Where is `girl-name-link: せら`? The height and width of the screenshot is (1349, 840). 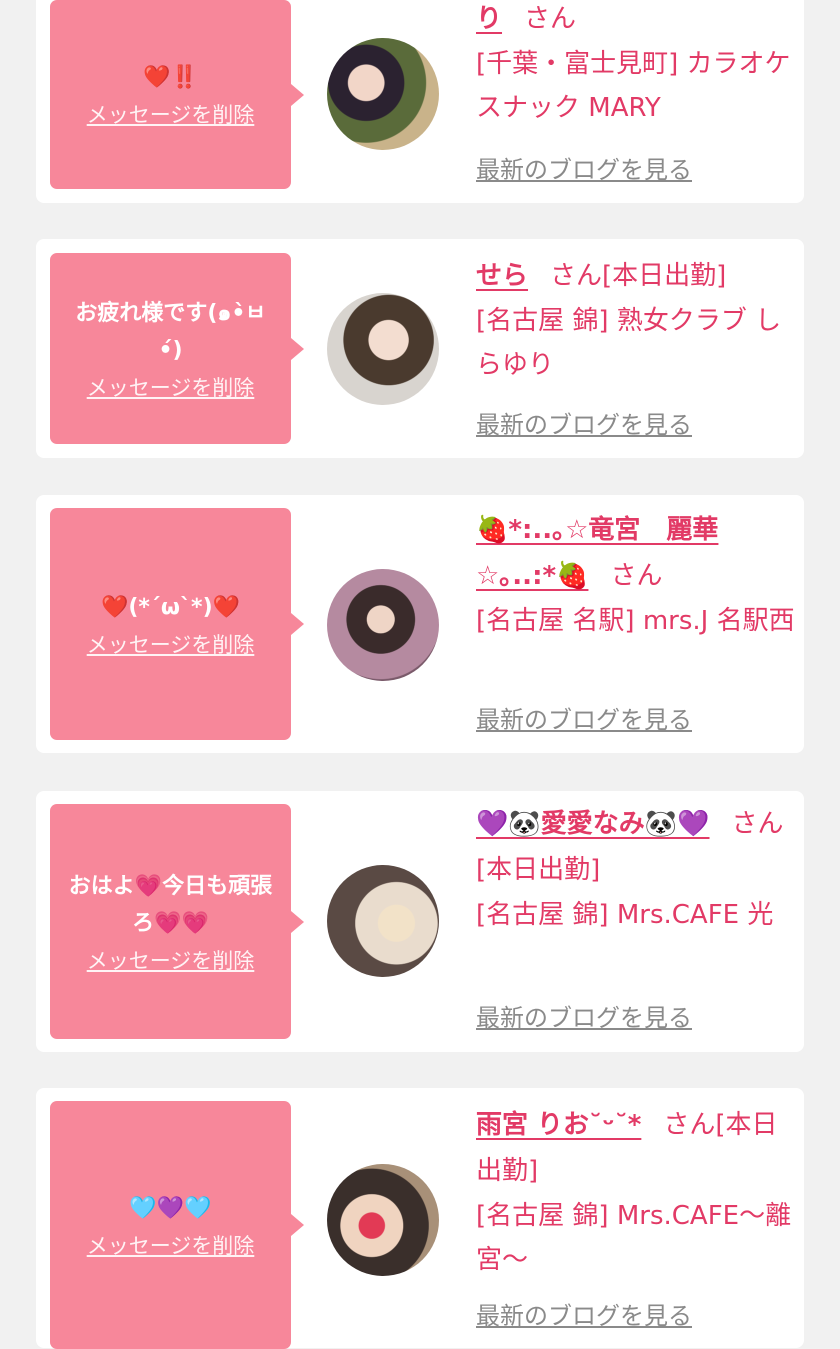 girl-name-link: せら is located at coordinates (502, 276).